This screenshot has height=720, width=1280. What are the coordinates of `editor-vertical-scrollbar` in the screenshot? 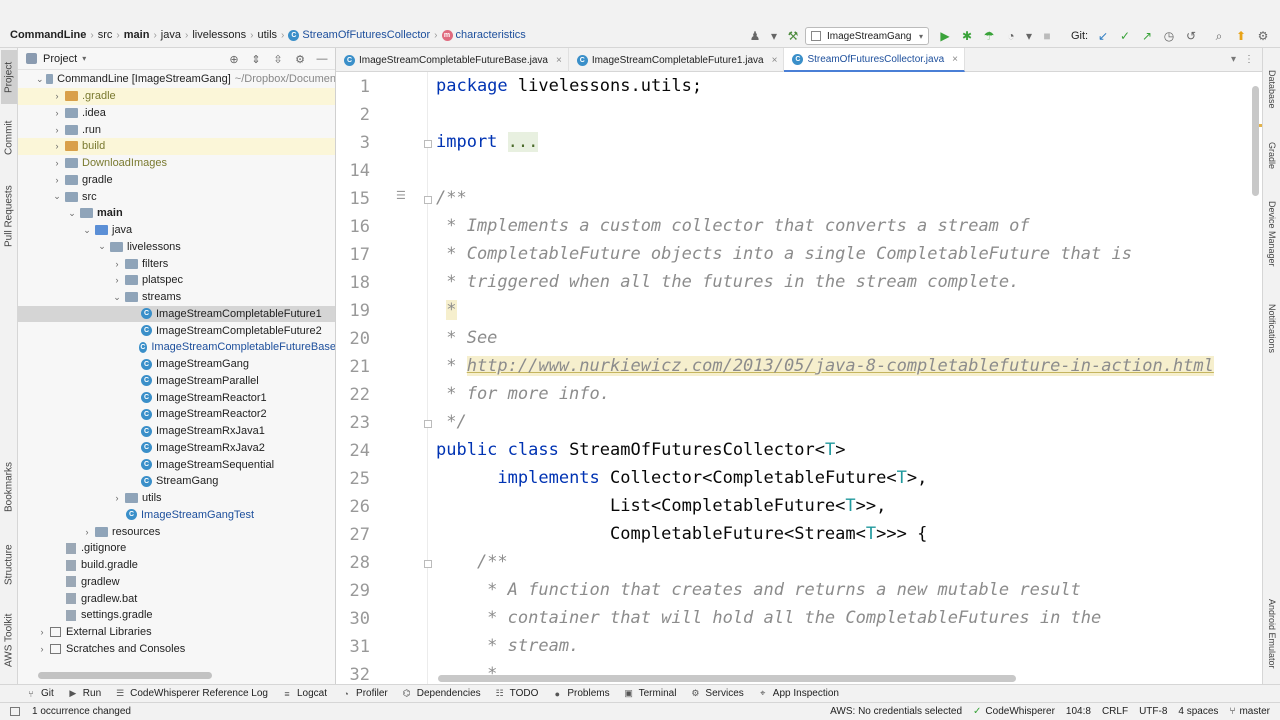 It's located at (1255, 141).